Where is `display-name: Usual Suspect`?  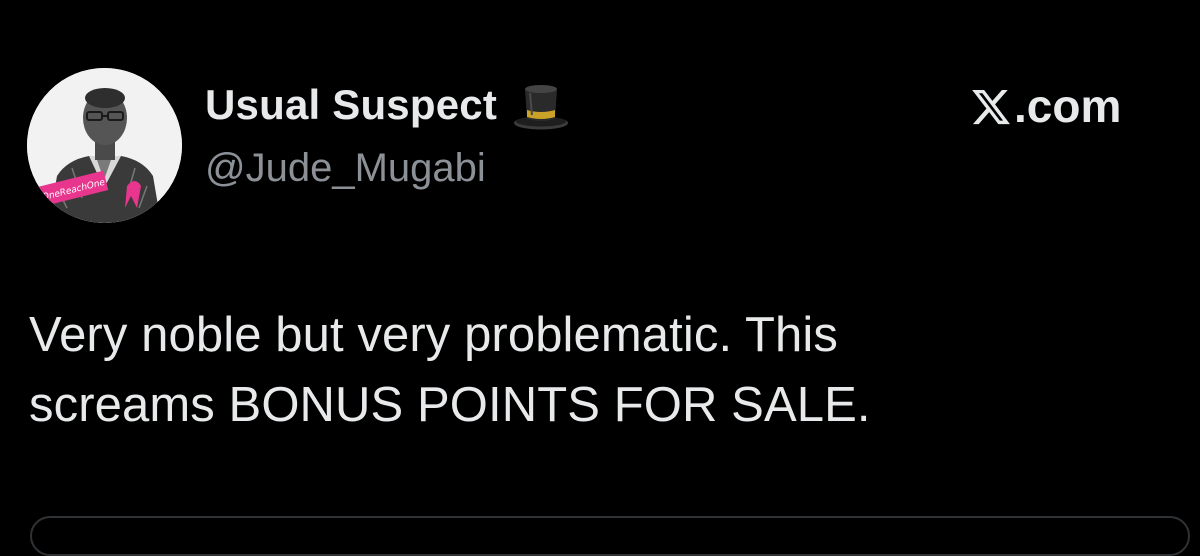 display-name: Usual Suspect is located at coordinates (351, 105).